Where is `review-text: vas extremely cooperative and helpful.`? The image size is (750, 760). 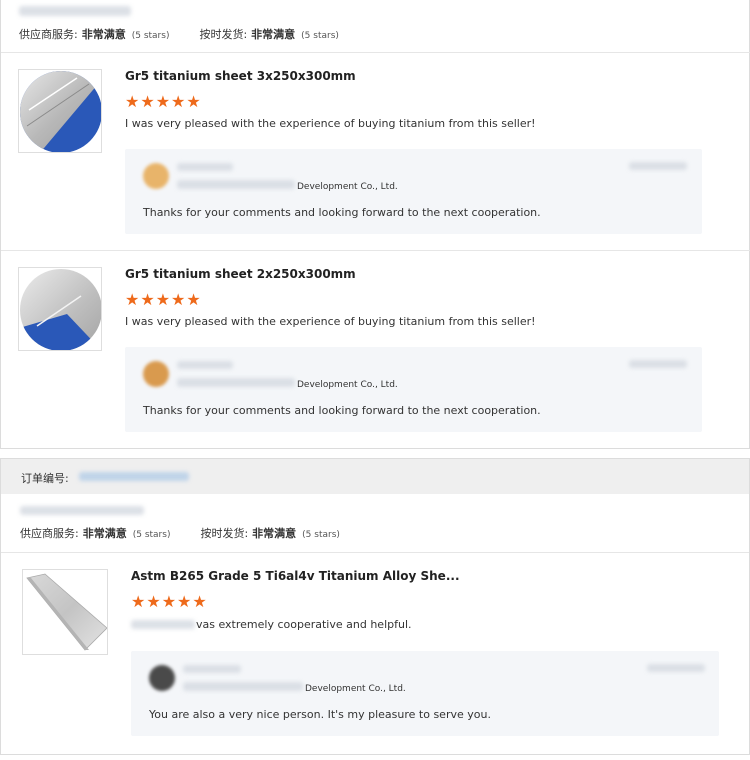 review-text: vas extremely cooperative and helpful. is located at coordinates (304, 624).